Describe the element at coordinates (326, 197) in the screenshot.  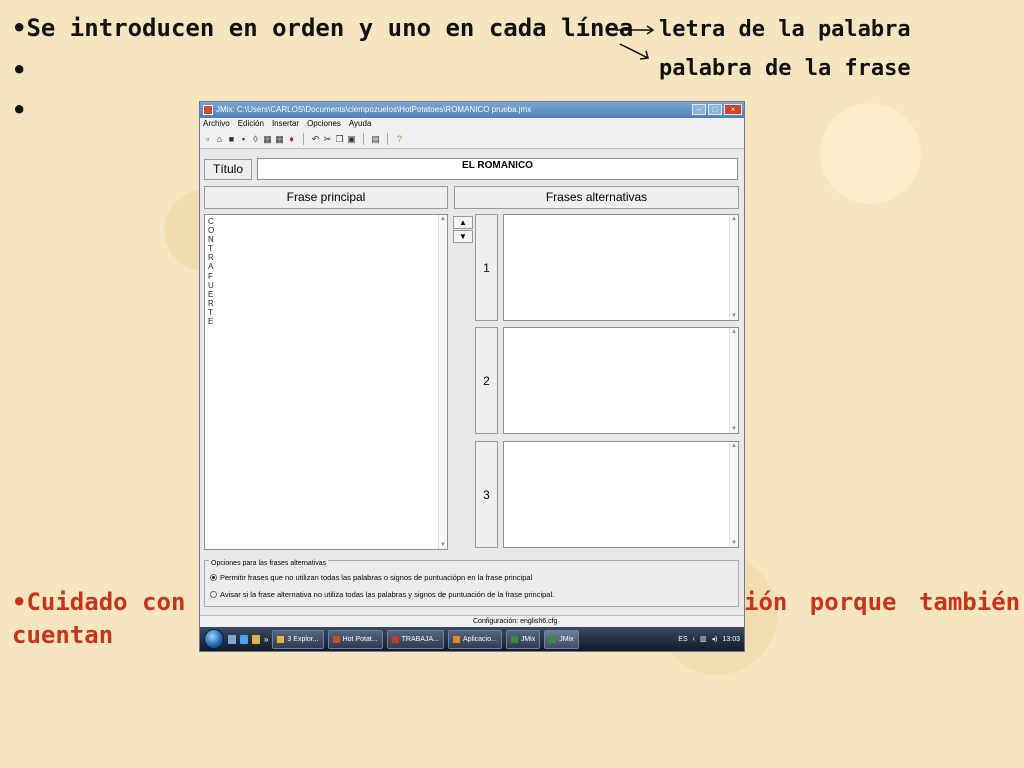
I see `frase-principal-header: Frase principal` at that location.